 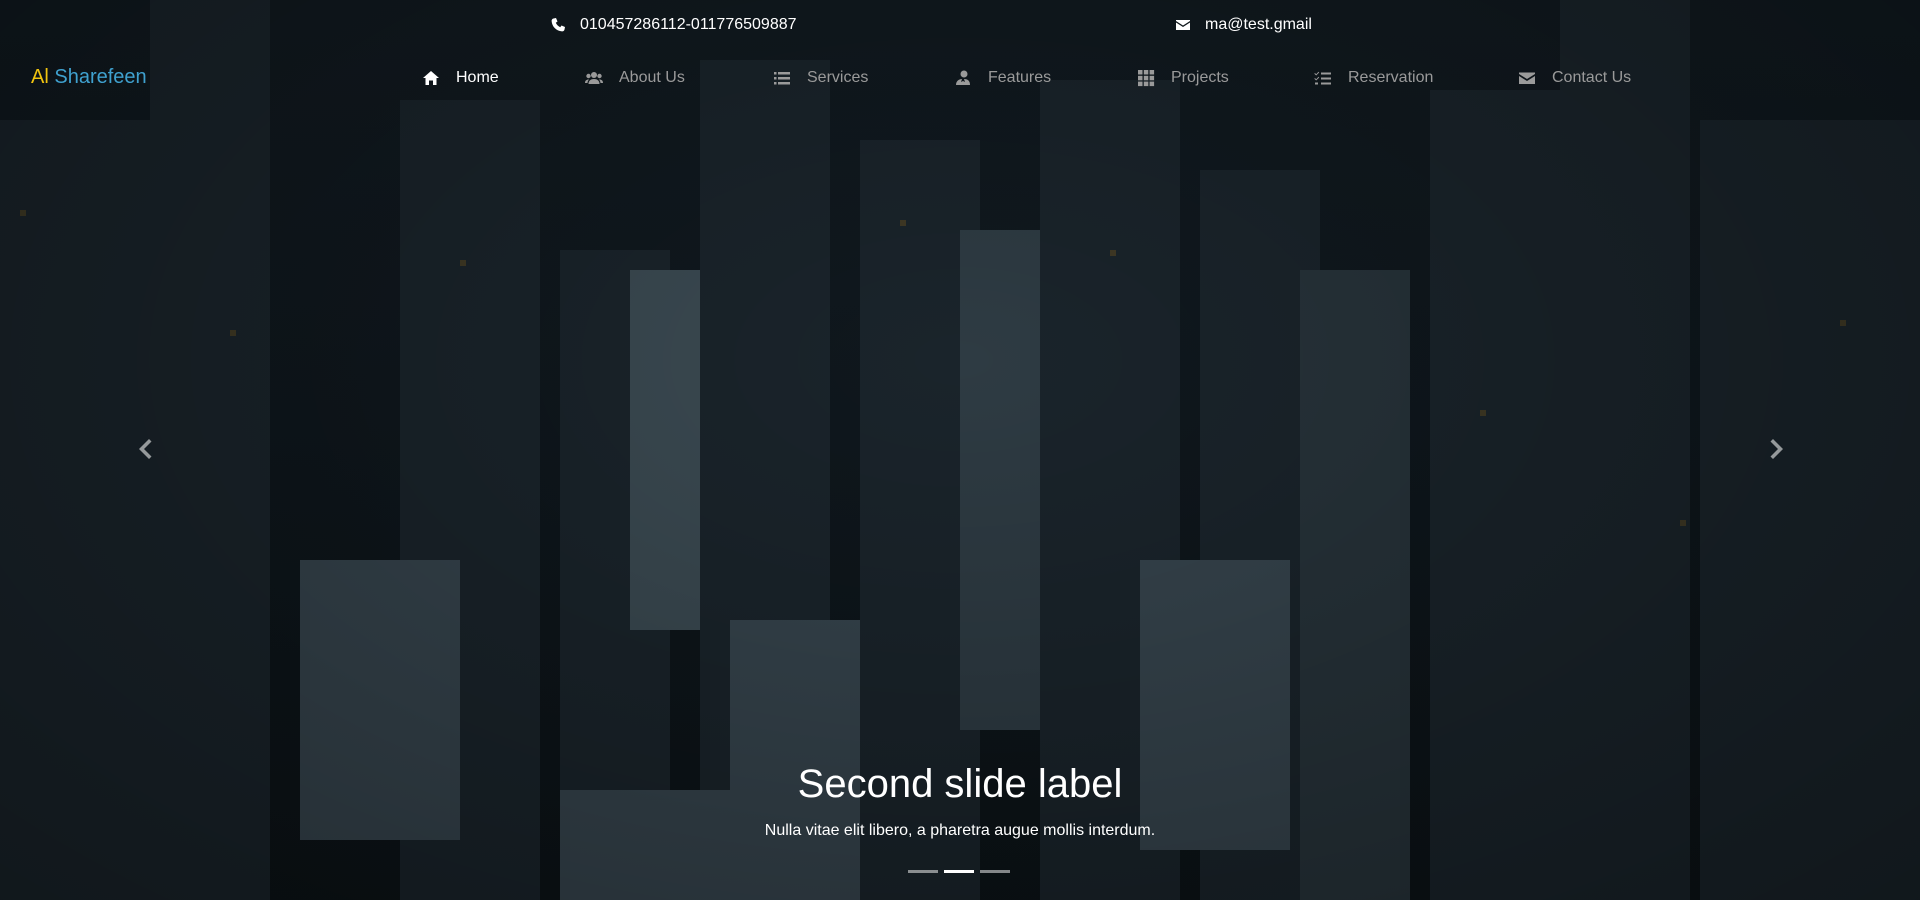 I want to click on nav-item-label: Contact Us, so click(x=1592, y=77).